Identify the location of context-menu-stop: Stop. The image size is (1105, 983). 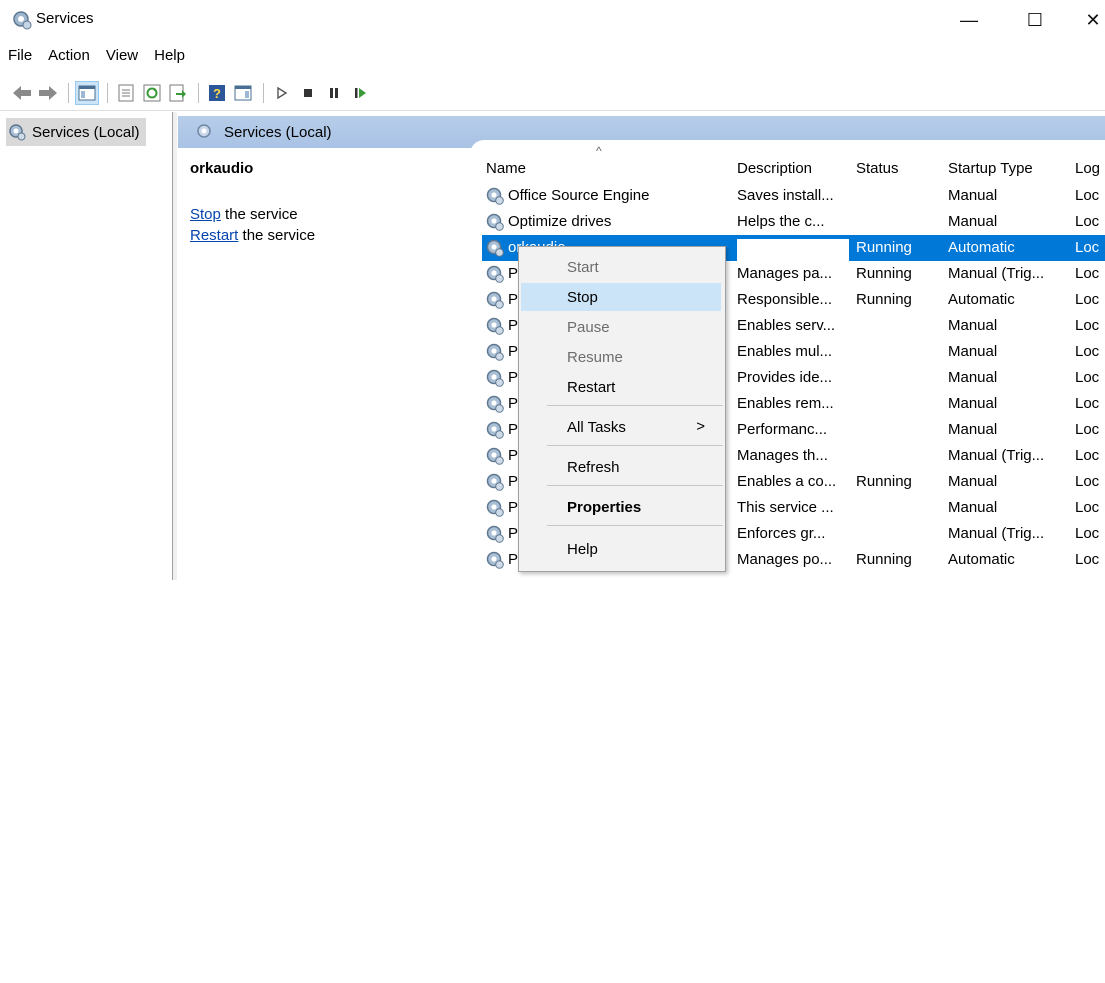
(621, 297).